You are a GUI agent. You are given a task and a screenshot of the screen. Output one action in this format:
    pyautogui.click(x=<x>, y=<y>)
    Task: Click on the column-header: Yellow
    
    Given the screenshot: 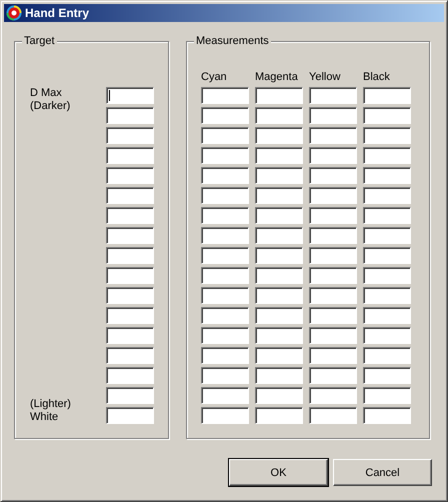 What is the action you would take?
    pyautogui.click(x=325, y=77)
    